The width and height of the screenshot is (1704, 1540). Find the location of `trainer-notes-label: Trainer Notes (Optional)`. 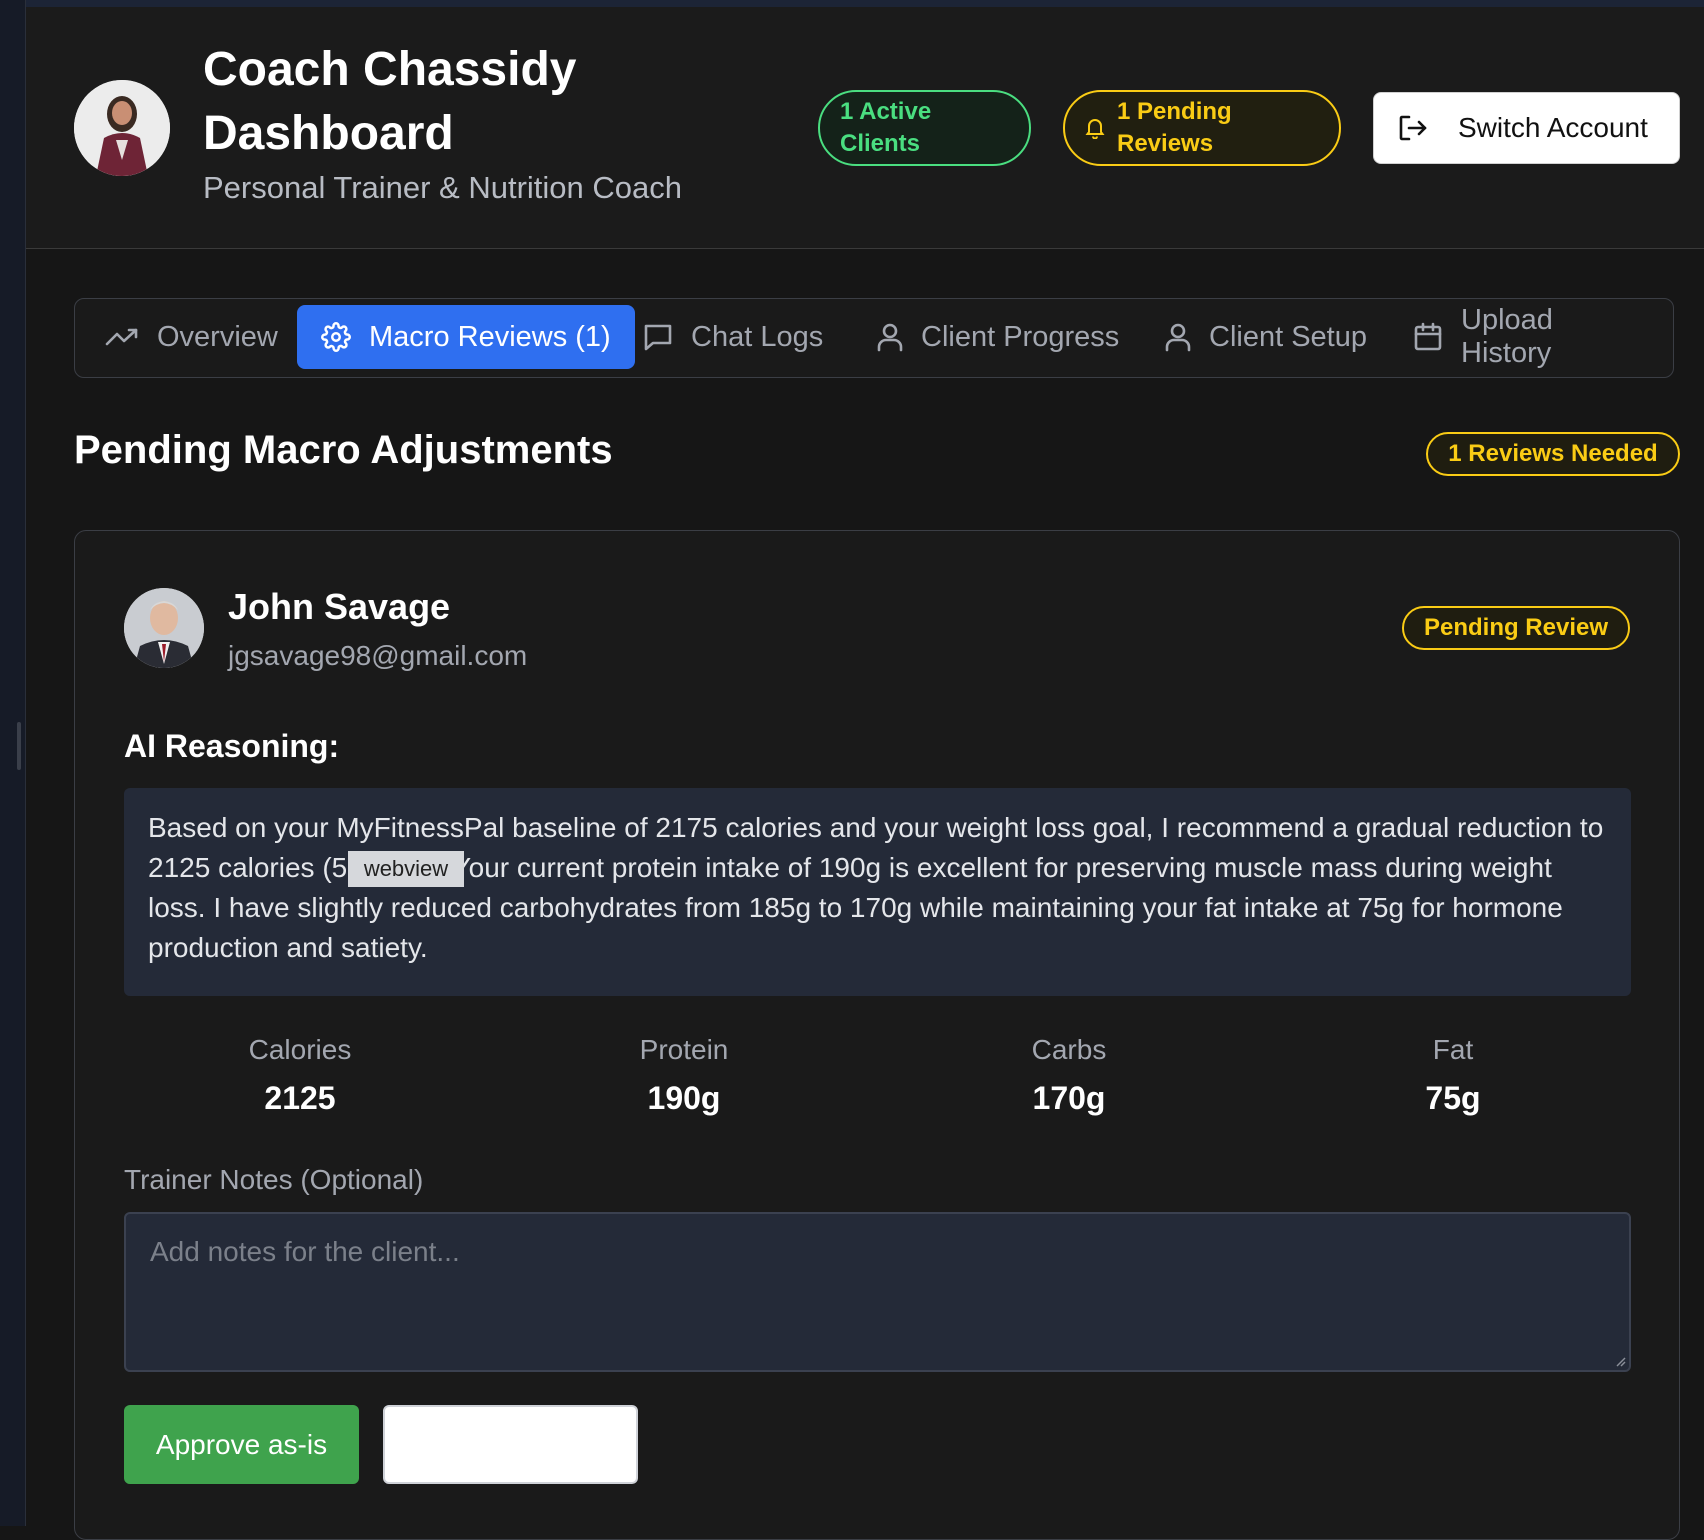

trainer-notes-label: Trainer Notes (Optional) is located at coordinates (274, 1179).